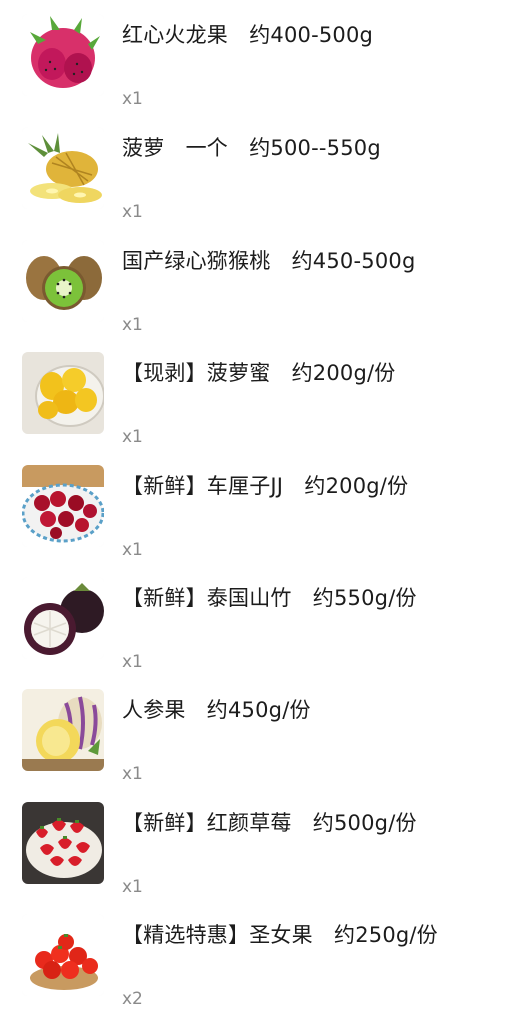 This screenshot has width=521, height=1024. What do you see at coordinates (63, 843) in the screenshot?
I see `strawberry-image` at bounding box center [63, 843].